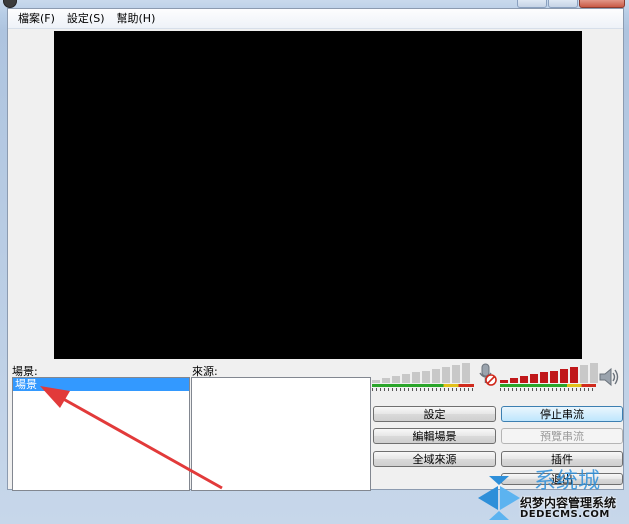  I want to click on desktop-volume-meter, so click(549, 376).